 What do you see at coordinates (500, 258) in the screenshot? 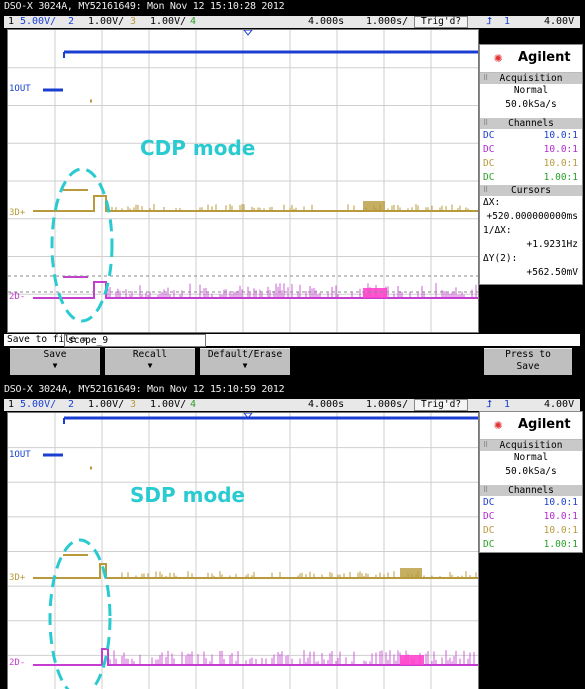
I see `dy-label: ΔY(2):` at bounding box center [500, 258].